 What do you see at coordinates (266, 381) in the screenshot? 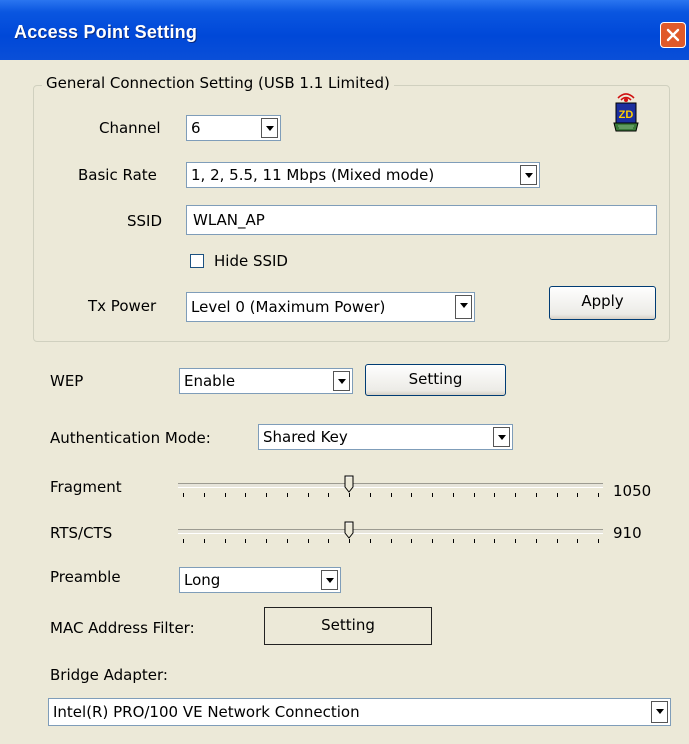
I see `wep-select: Enable` at bounding box center [266, 381].